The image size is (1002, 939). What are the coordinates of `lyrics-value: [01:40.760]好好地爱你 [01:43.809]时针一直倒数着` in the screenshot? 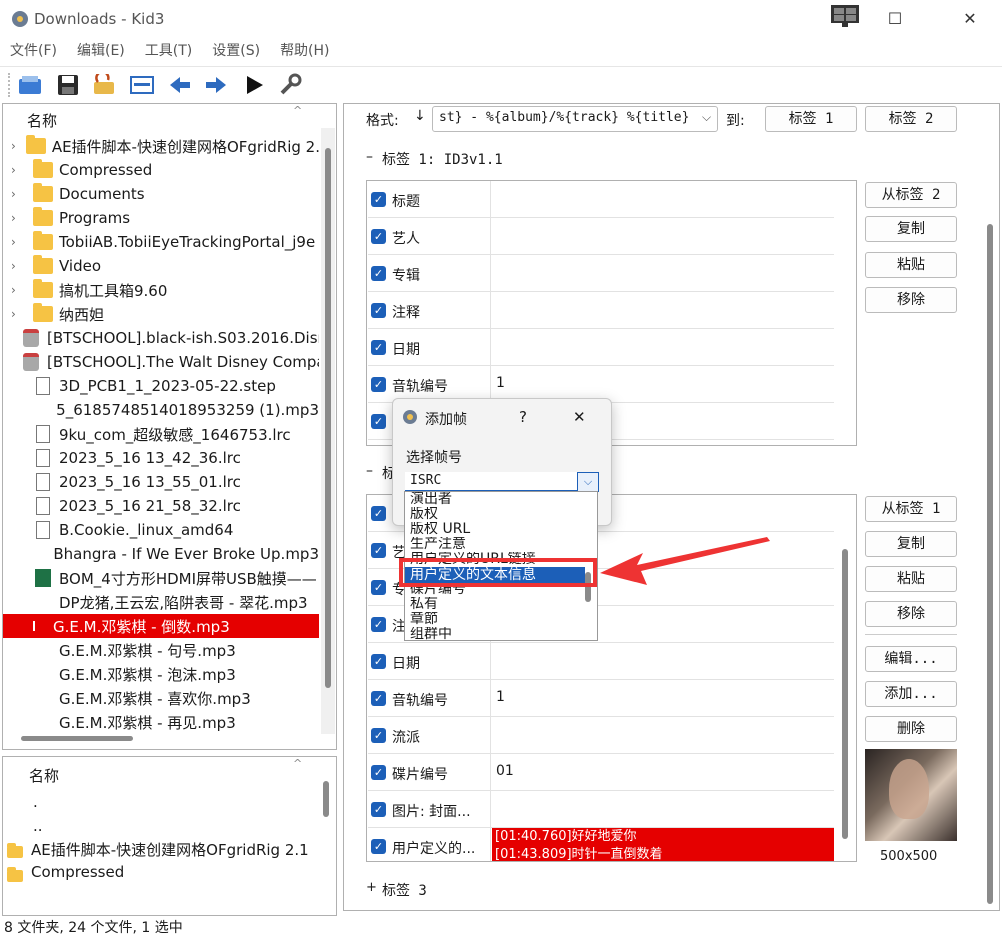 It's located at (663, 844).